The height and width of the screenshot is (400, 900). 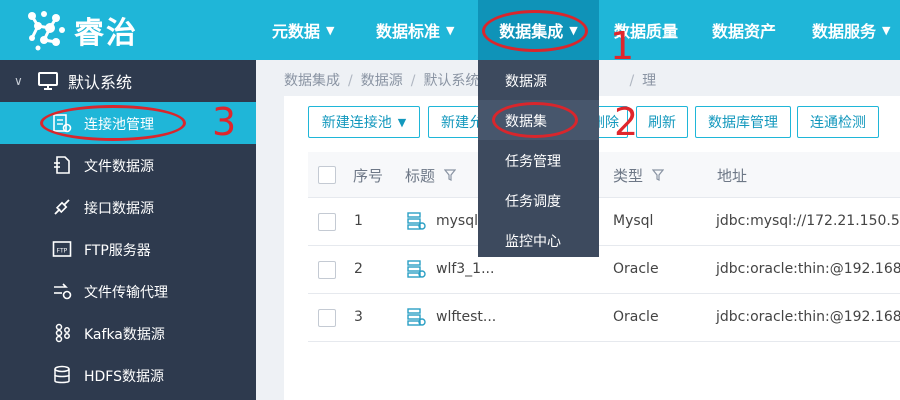 I want to click on new-connection-pool-button: 新建连接池 ▼, so click(x=364, y=122).